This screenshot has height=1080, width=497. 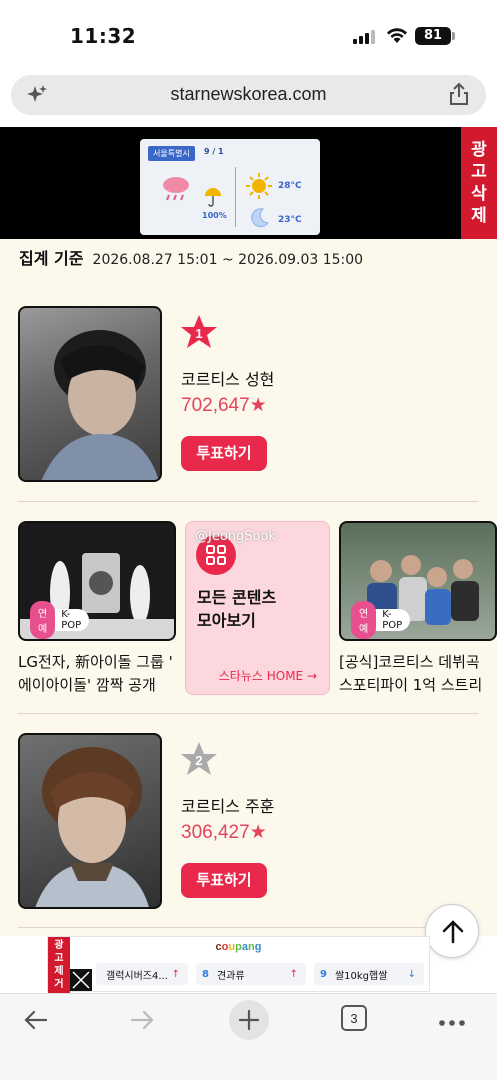 I want to click on vote-count: 702,647★, so click(x=224, y=405).